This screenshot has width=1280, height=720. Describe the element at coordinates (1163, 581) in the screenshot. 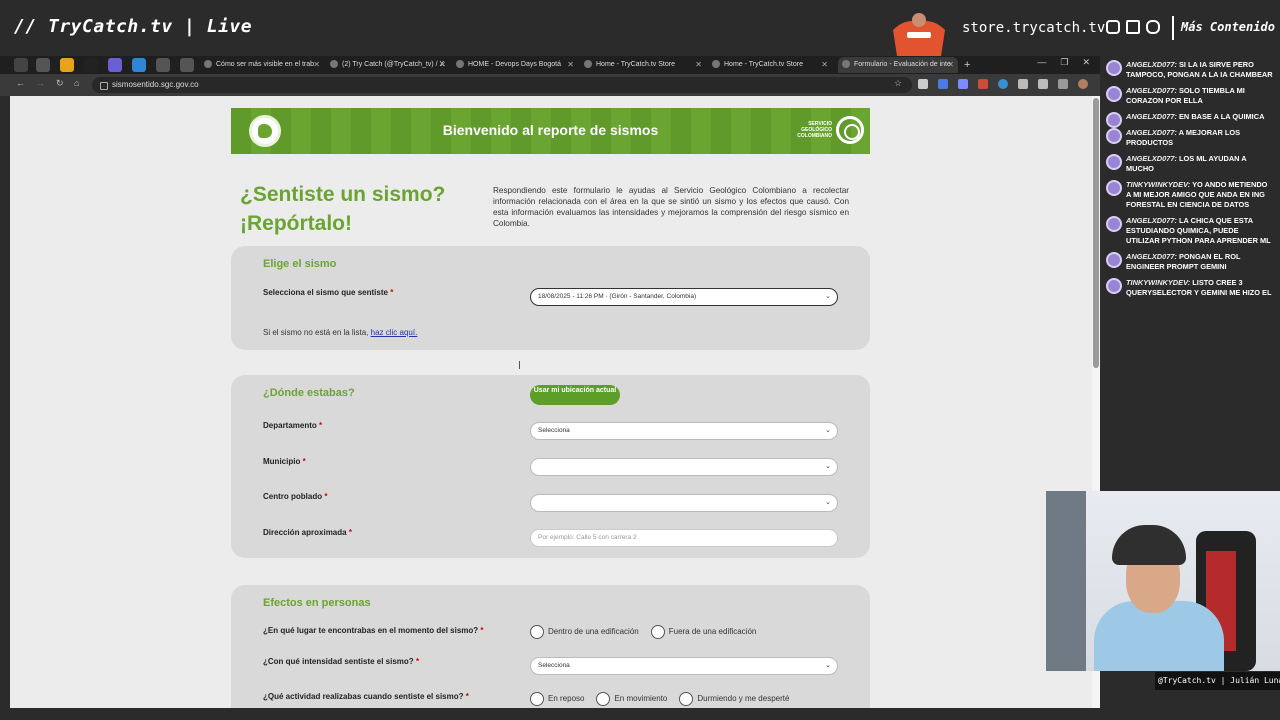

I see `webcam-feed` at that location.